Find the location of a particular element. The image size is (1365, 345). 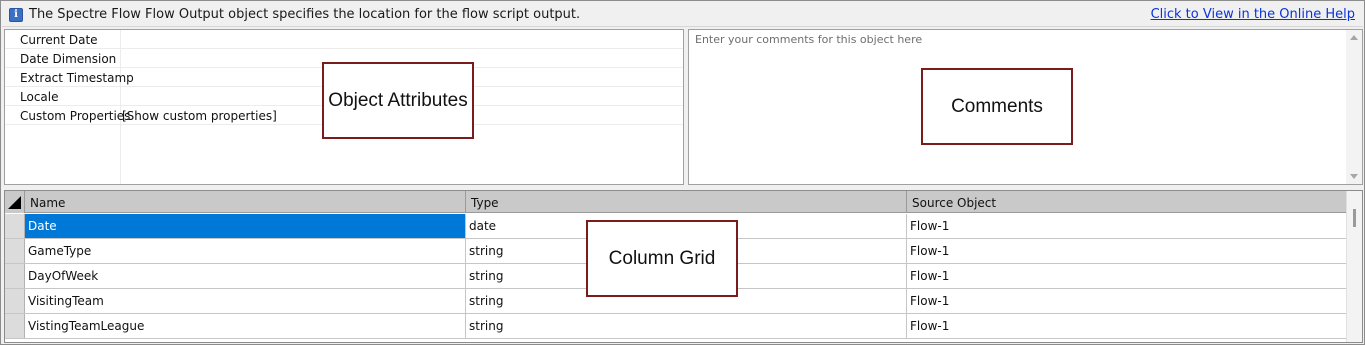

attribute-key: Current Date is located at coordinates (59, 40).